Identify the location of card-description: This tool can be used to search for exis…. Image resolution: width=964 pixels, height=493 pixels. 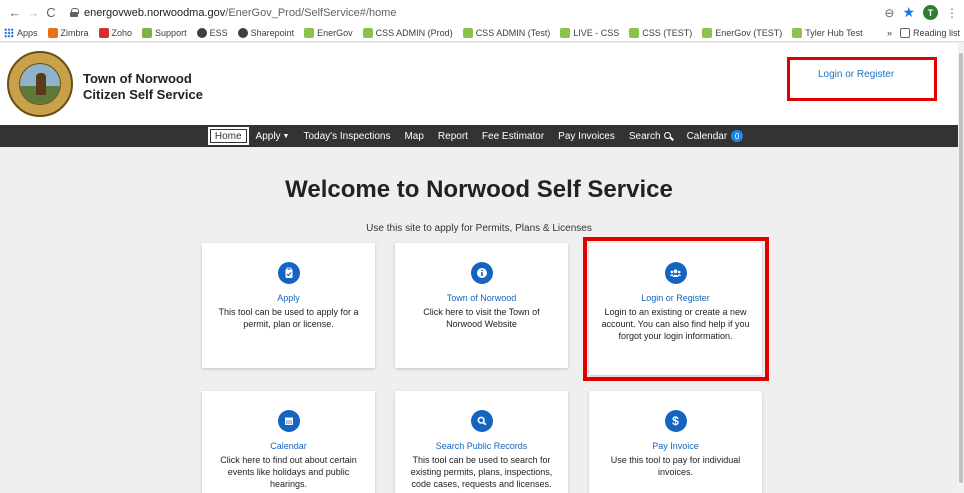
(481, 472).